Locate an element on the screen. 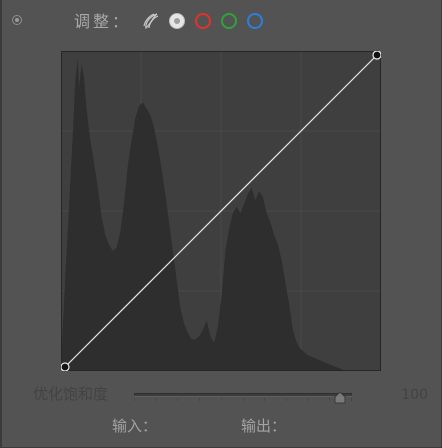 The height and width of the screenshot is (448, 442). saturation-slider-ticks is located at coordinates (243, 400).